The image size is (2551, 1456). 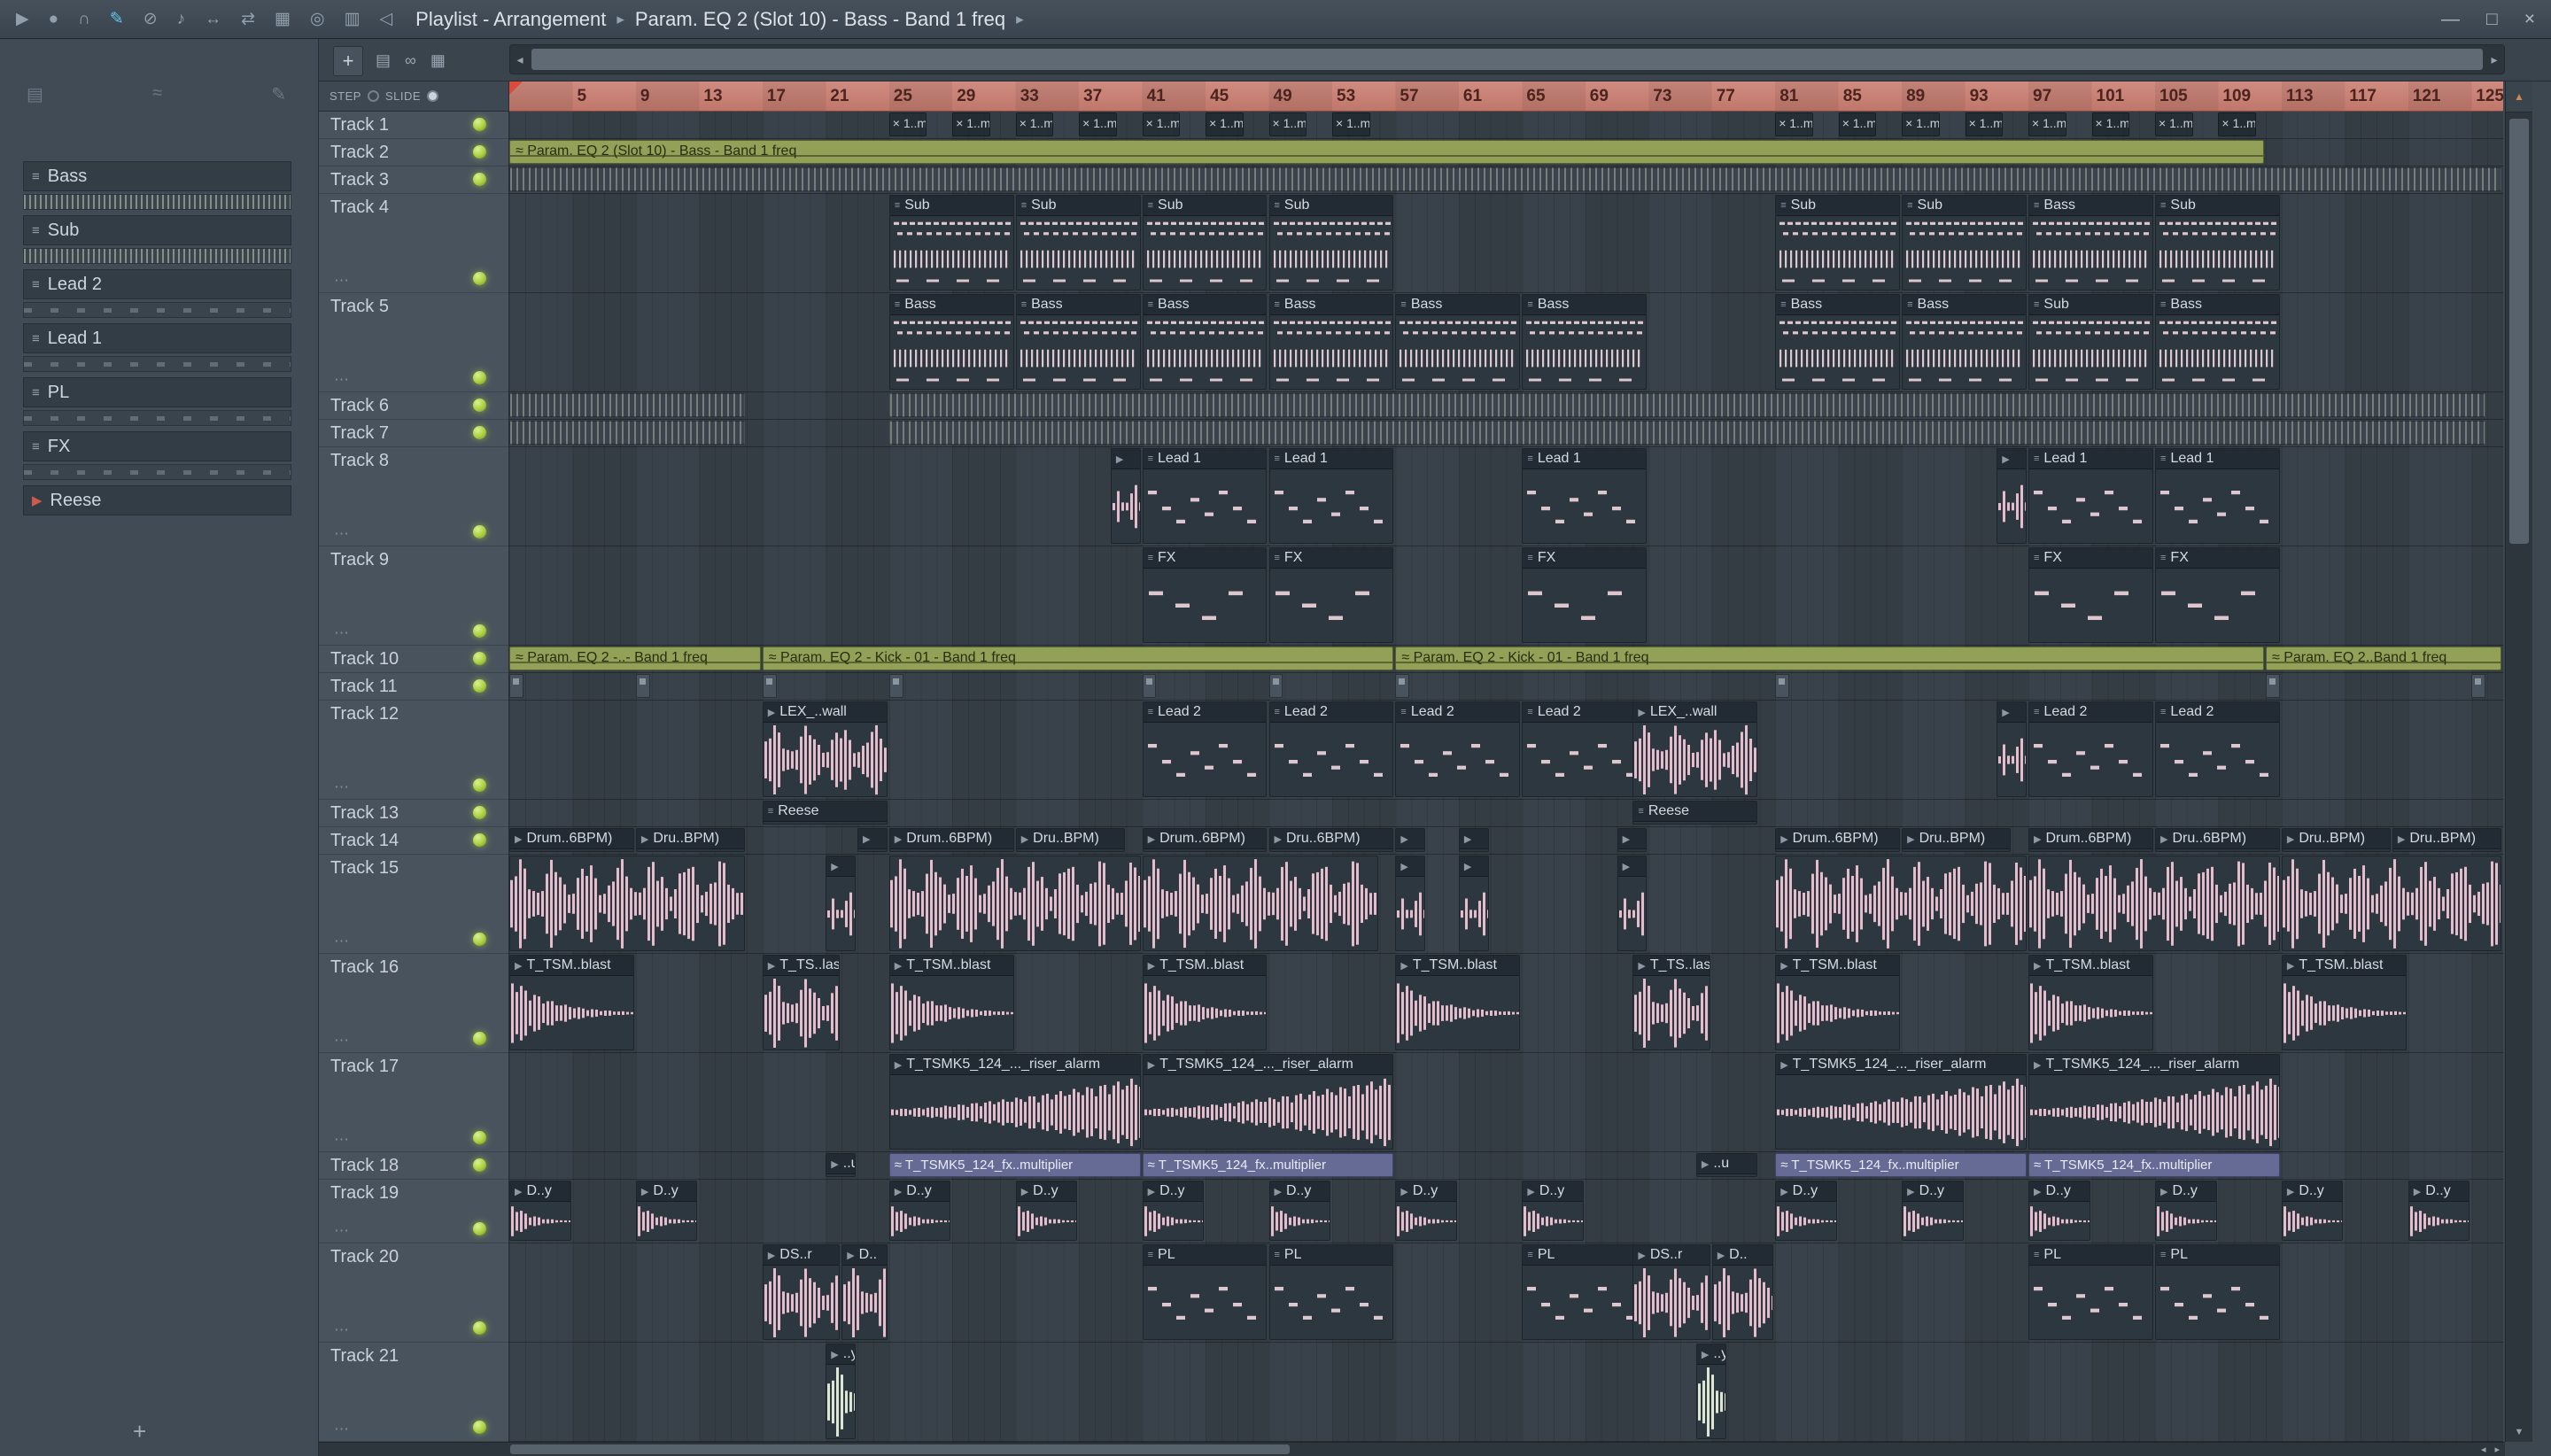 What do you see at coordinates (413, 687) in the screenshot?
I see `track-header: Track 11` at bounding box center [413, 687].